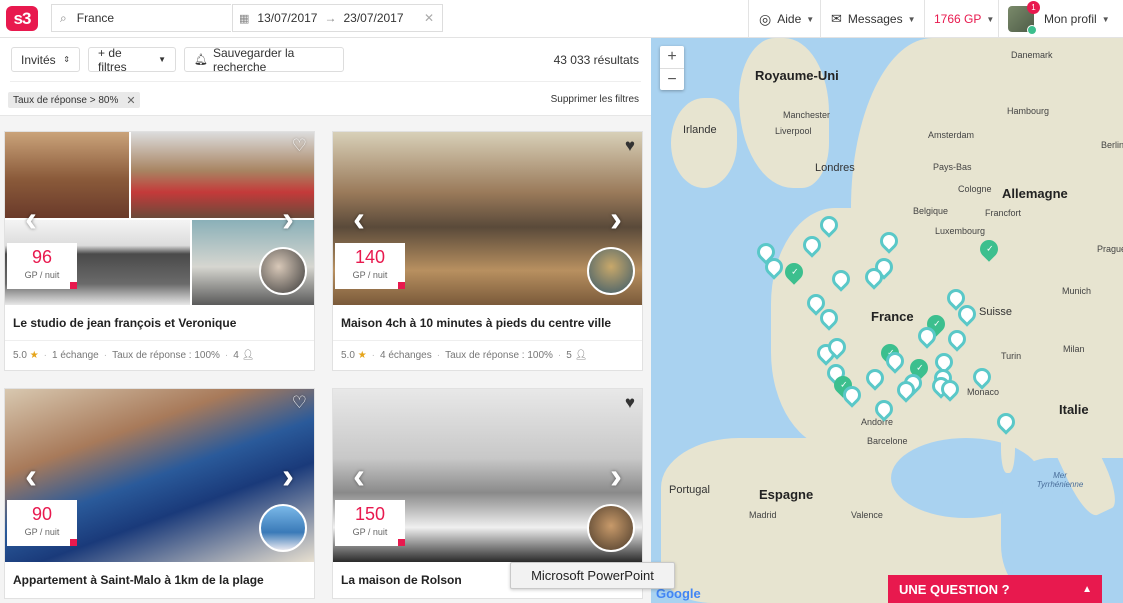 The image size is (1123, 603). I want to click on listing-photo: ‹ › ♥ 140 GP / nuit, so click(487, 218).